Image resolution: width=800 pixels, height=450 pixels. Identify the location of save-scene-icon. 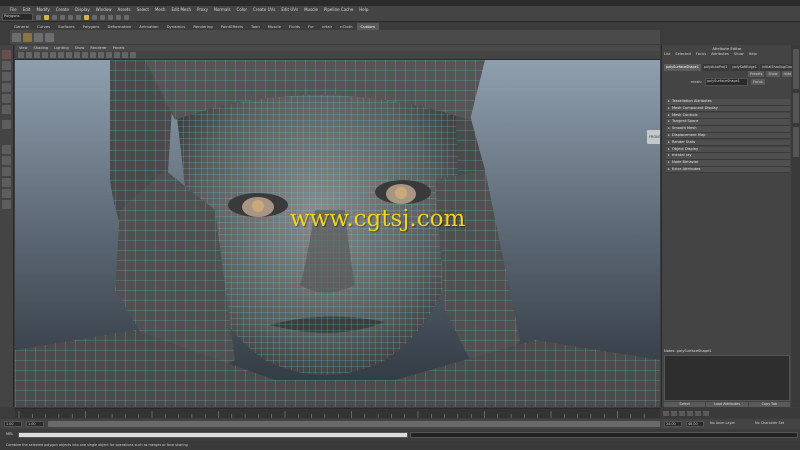
(54, 17).